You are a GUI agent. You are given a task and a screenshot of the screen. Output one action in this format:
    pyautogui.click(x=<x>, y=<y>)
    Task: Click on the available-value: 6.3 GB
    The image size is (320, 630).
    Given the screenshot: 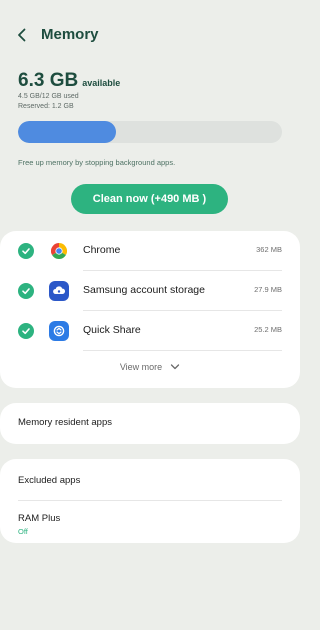 What is the action you would take?
    pyautogui.click(x=48, y=80)
    